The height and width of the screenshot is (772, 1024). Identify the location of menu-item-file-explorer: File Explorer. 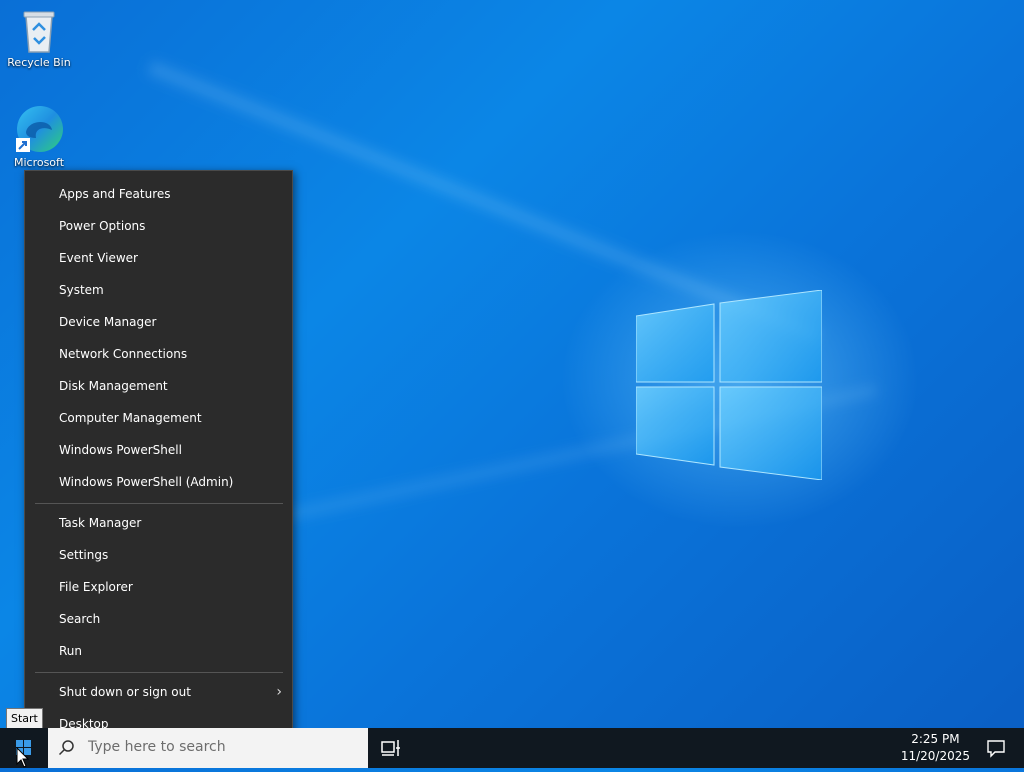
(158, 587).